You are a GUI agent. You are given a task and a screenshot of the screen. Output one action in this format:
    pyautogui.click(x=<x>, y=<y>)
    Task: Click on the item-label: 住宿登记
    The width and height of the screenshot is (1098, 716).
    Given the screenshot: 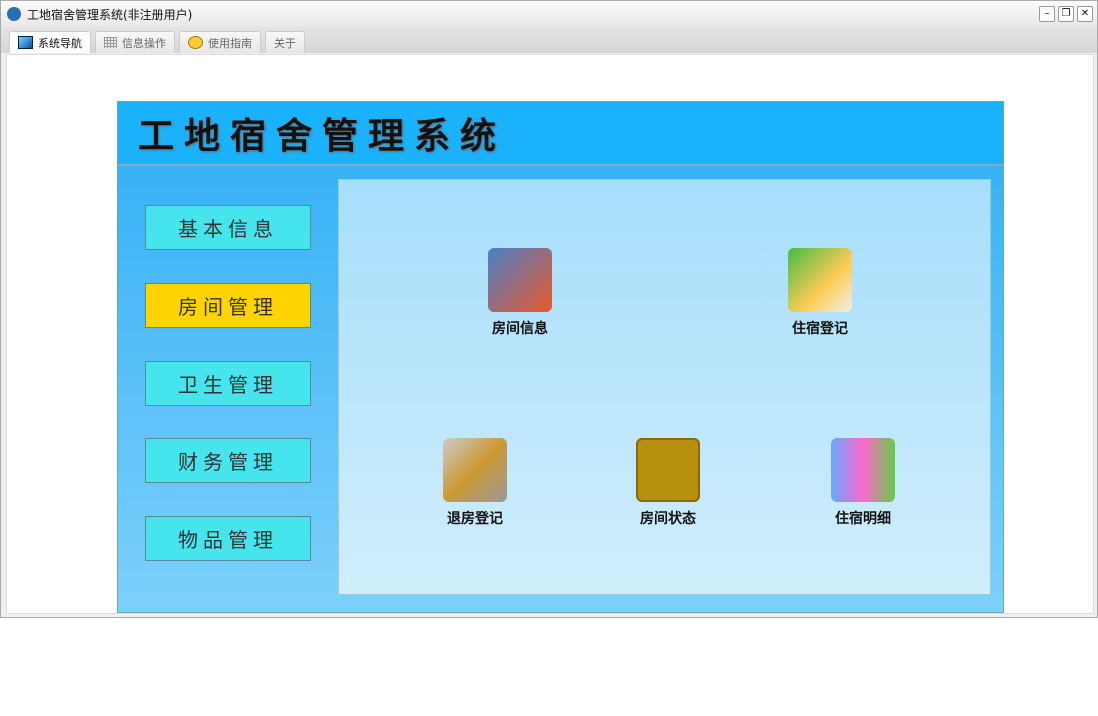 What is the action you would take?
    pyautogui.click(x=820, y=329)
    